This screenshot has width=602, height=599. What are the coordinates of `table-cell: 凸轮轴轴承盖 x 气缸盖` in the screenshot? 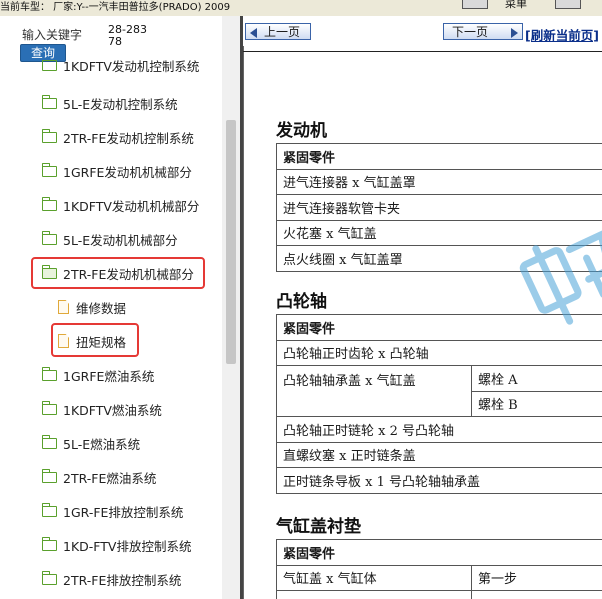 It's located at (374, 391).